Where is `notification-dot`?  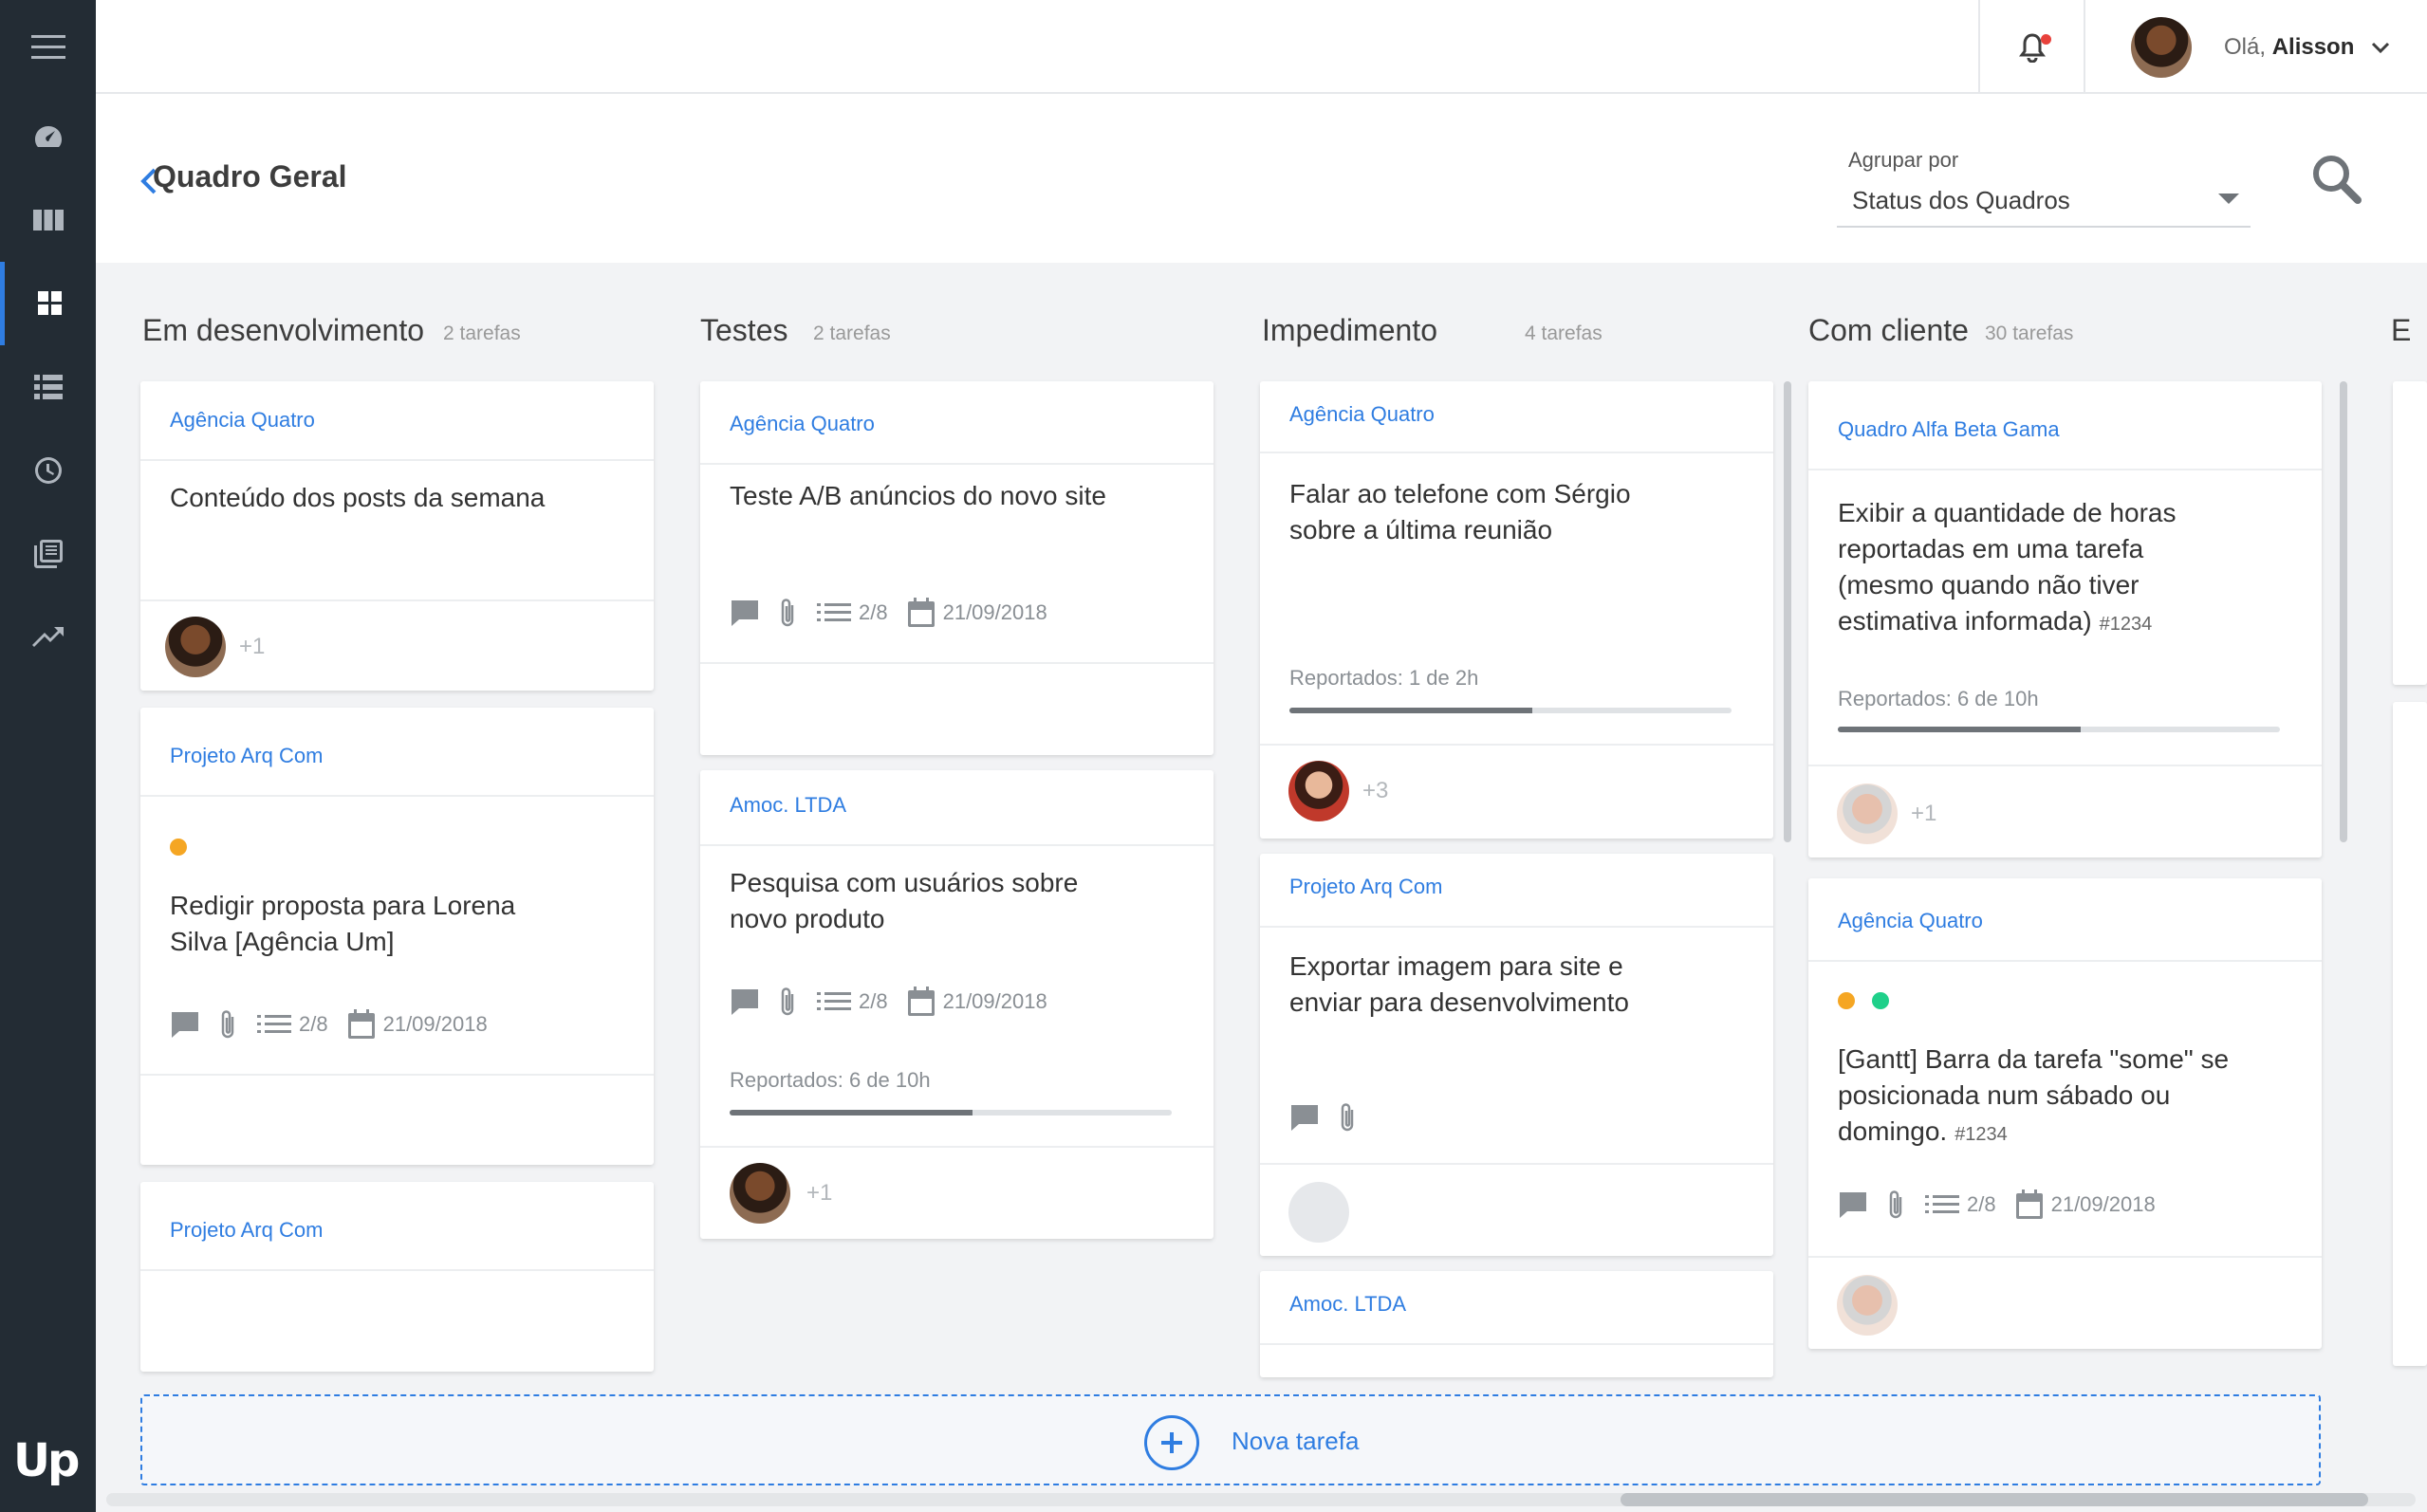
notification-dot is located at coordinates (2046, 39).